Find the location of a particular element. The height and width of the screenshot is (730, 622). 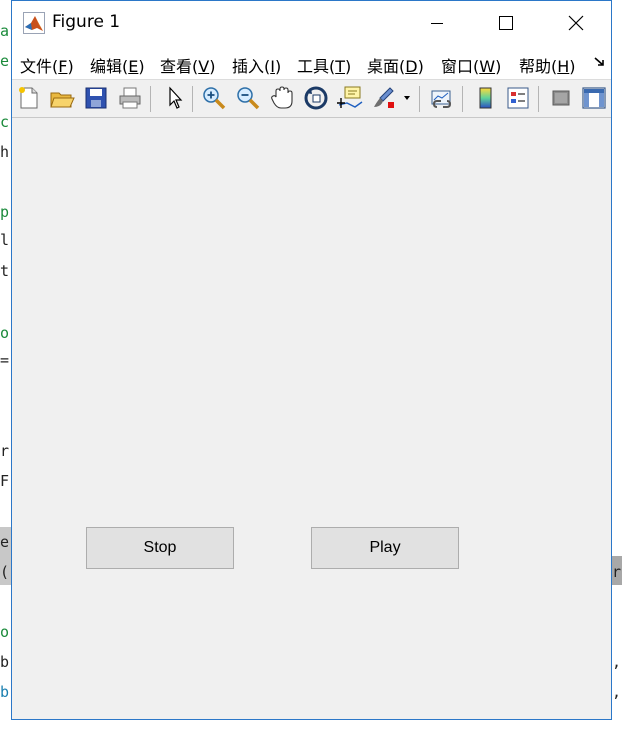

minimize-icon is located at coordinates (437, 23).